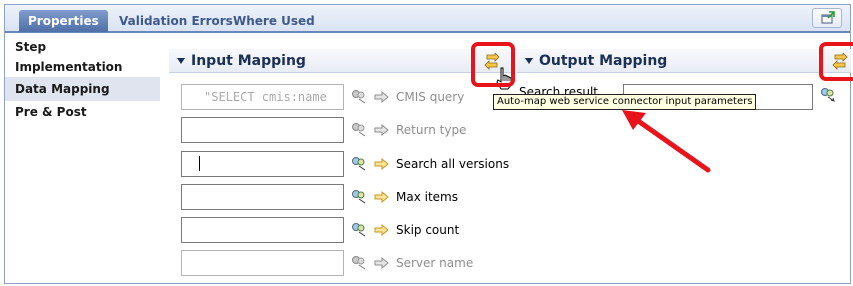  What do you see at coordinates (427, 197) in the screenshot?
I see `max-items-label: Max items` at bounding box center [427, 197].